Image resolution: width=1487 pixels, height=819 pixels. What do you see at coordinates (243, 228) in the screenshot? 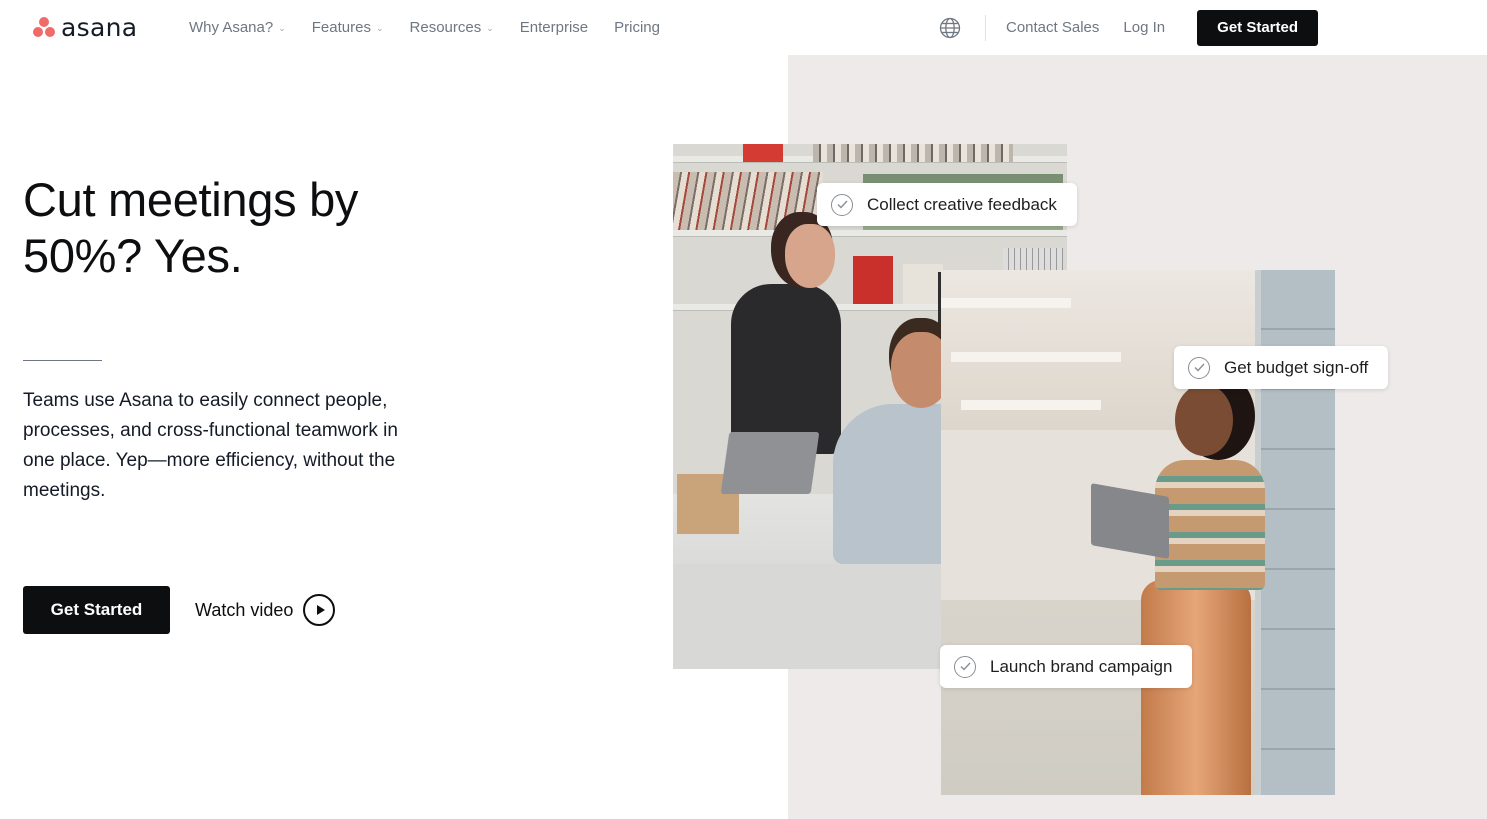
I see `hero-title: Cut meetings by 50%? Yes.` at bounding box center [243, 228].